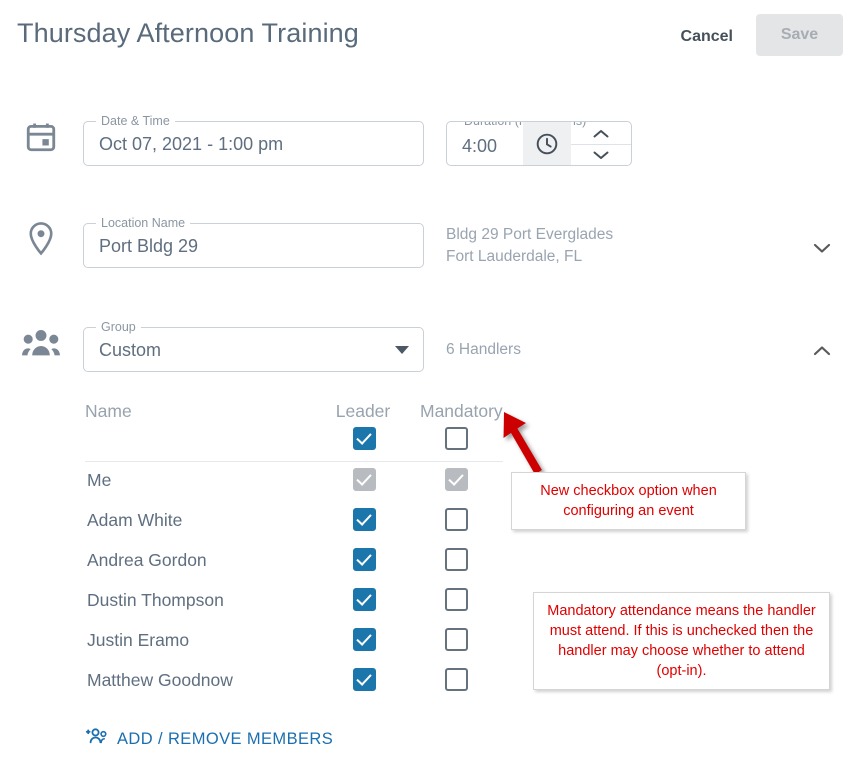 The width and height of the screenshot is (858, 772). What do you see at coordinates (530, 234) in the screenshot?
I see `location-address-line1: Bldg 29 Port Everglades` at bounding box center [530, 234].